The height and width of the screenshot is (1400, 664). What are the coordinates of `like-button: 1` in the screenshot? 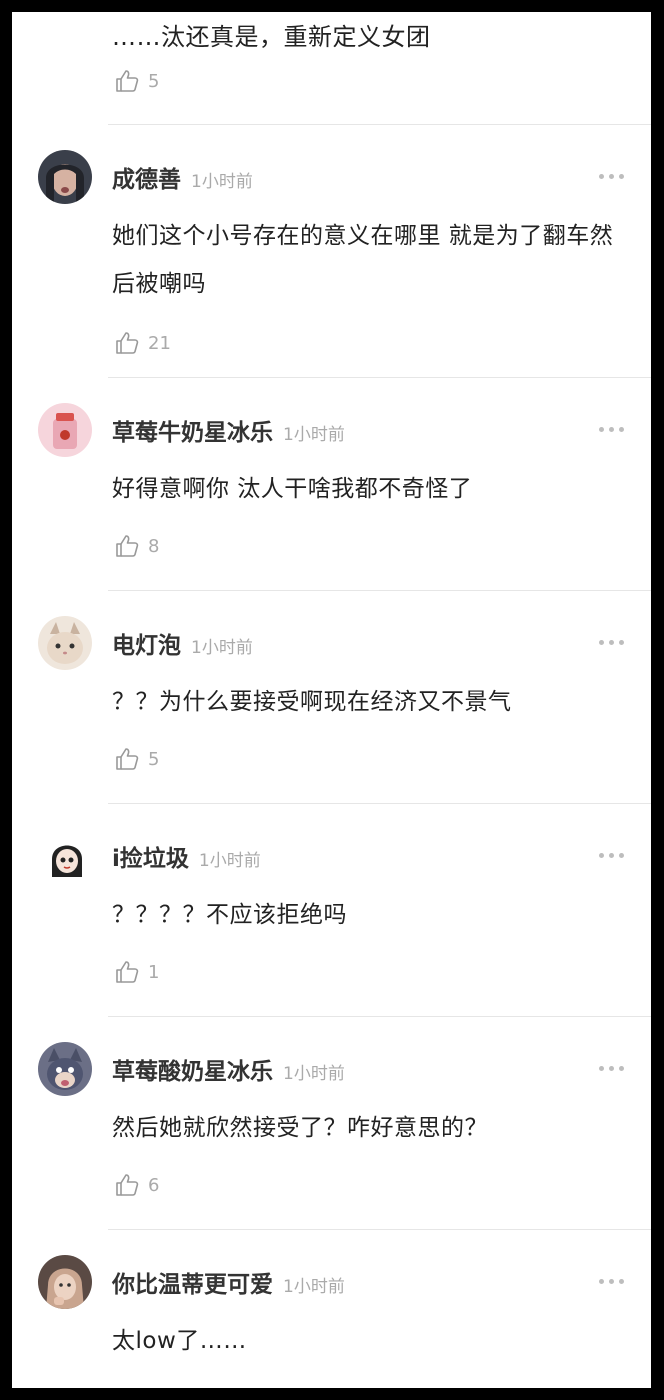 It's located at (136, 972).